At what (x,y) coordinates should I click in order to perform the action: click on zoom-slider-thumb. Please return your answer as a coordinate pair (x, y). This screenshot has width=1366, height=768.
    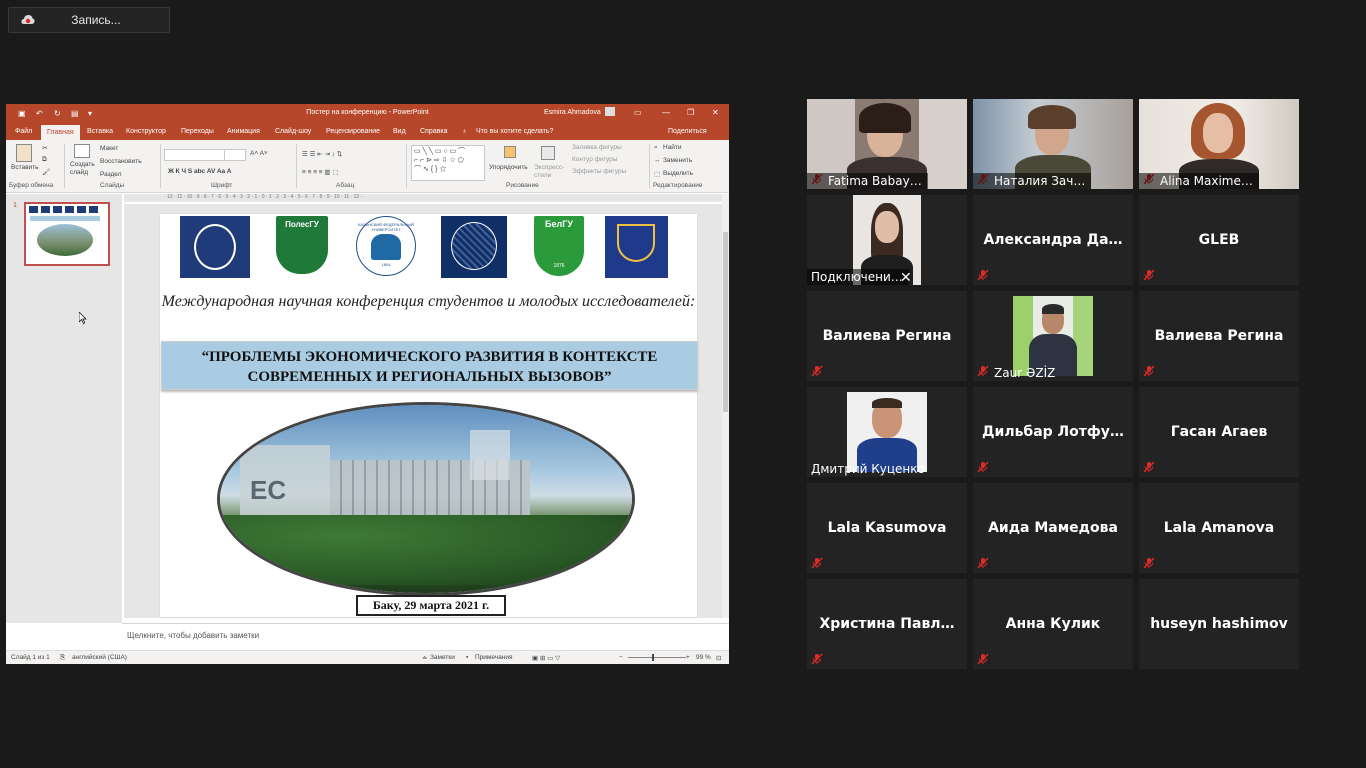
    Looking at the image, I should click on (653, 657).